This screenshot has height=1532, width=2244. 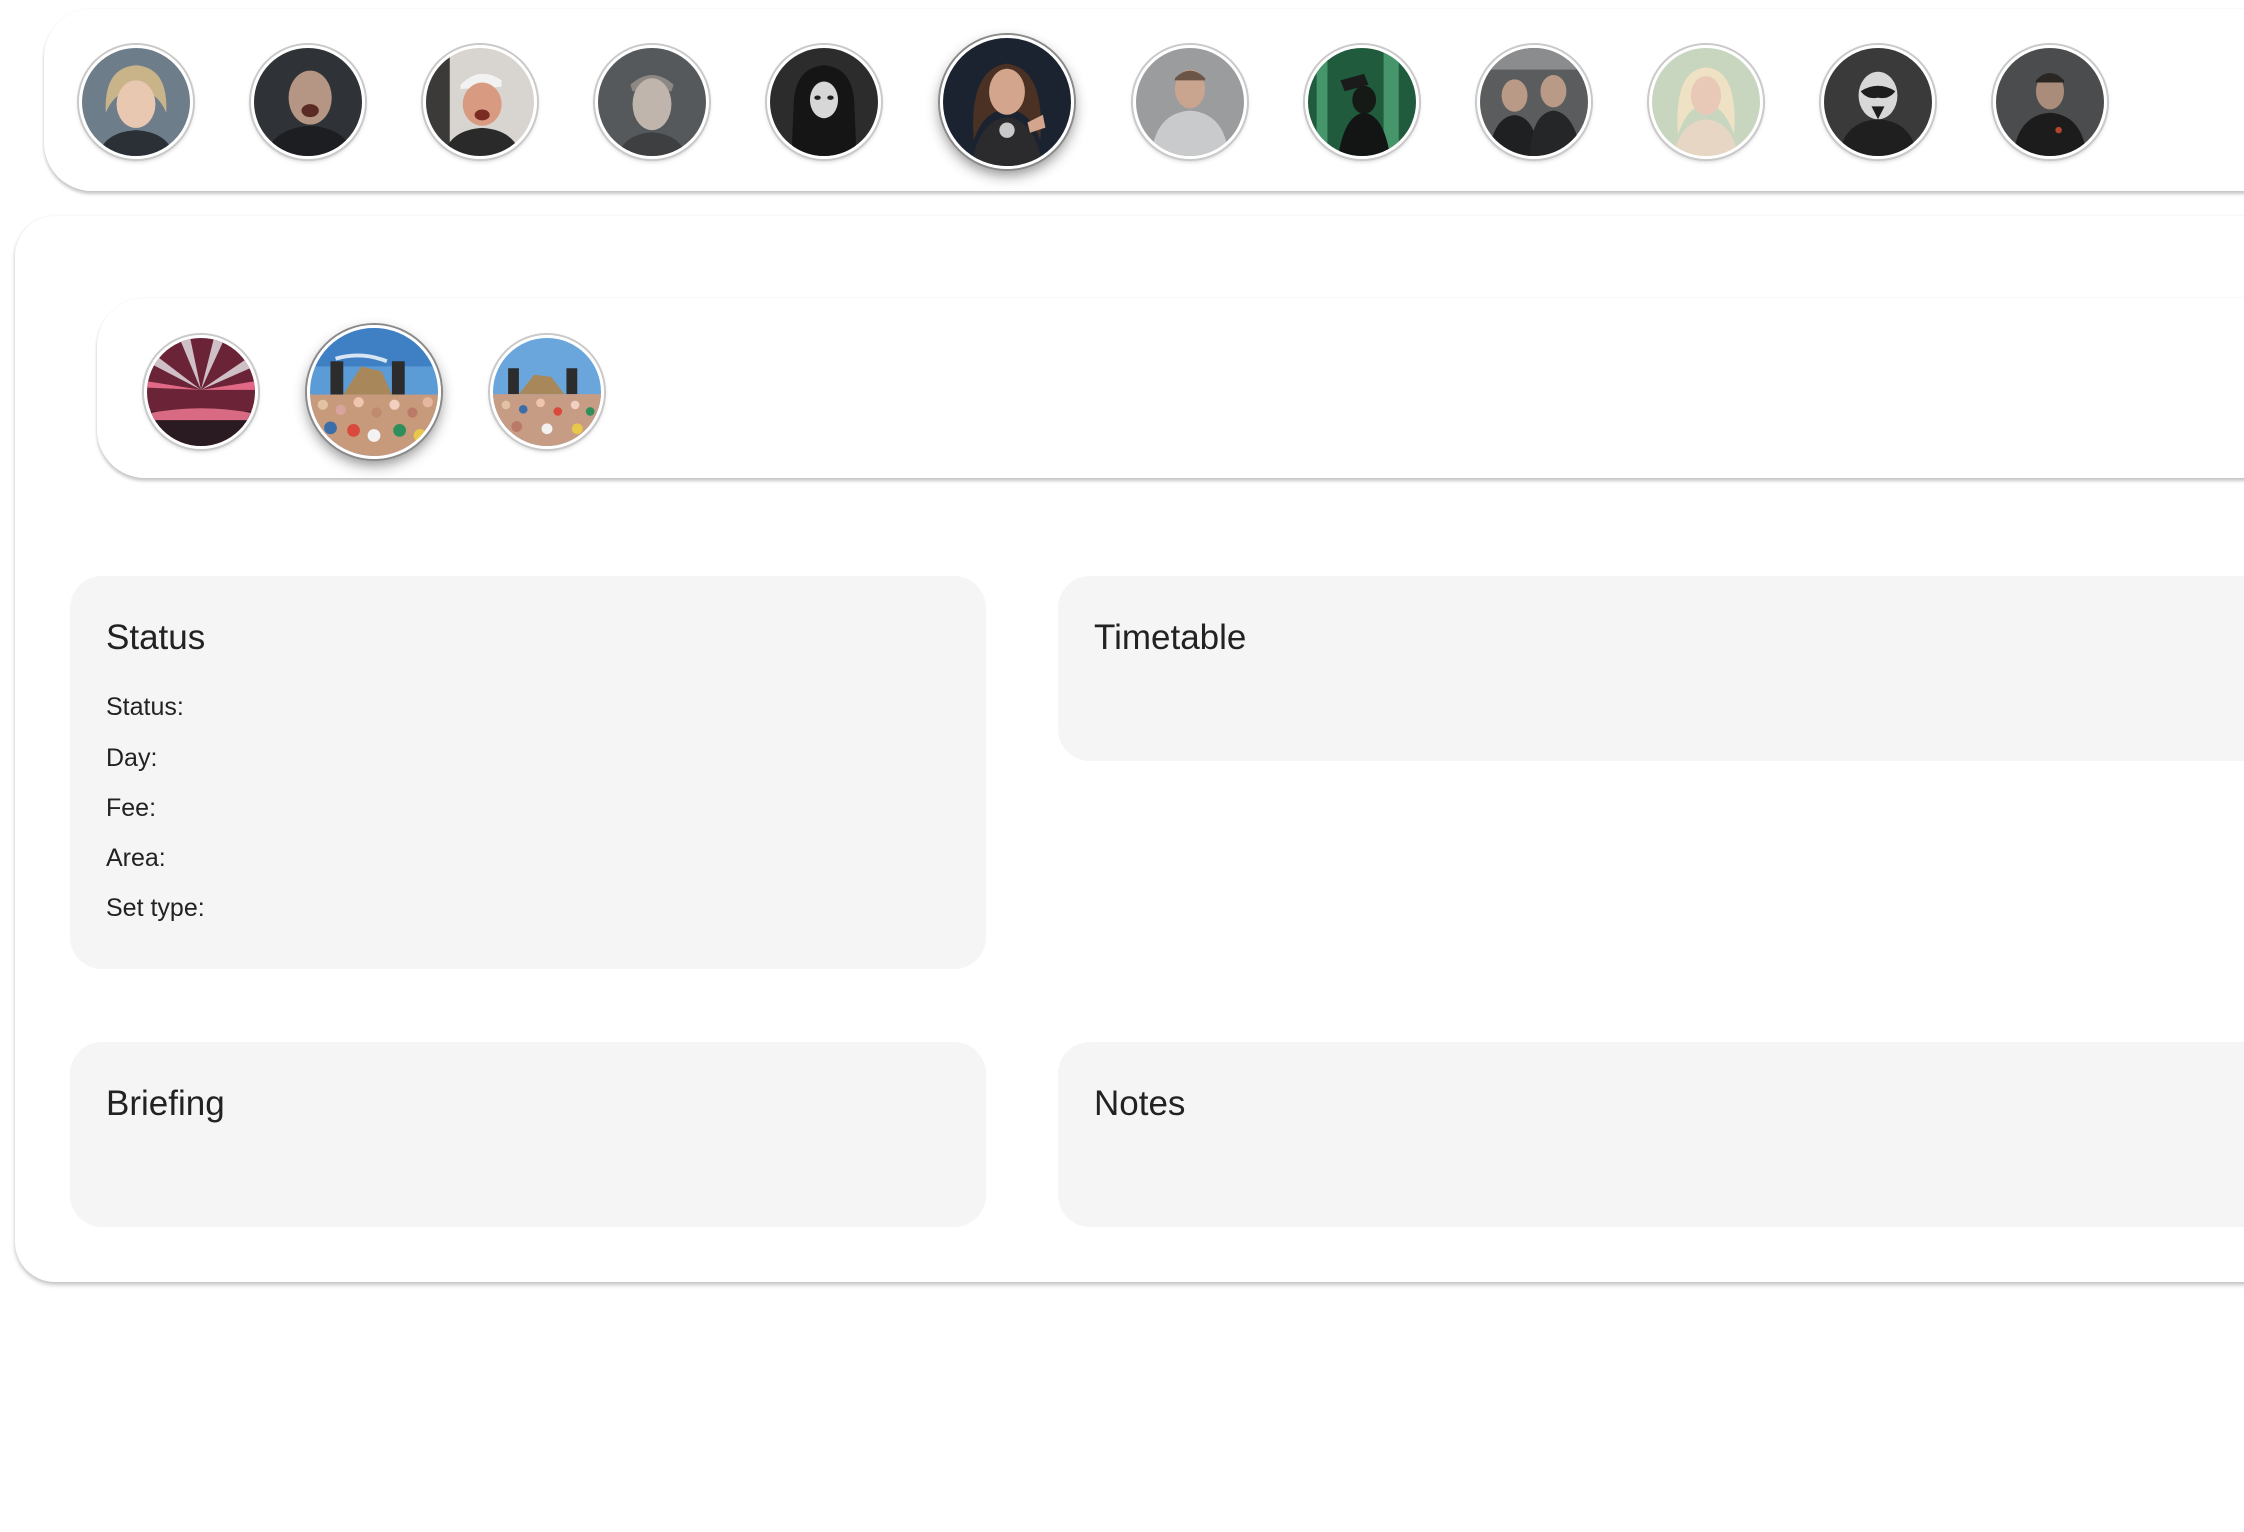 I want to click on day-field-label: Day:, so click(x=132, y=758).